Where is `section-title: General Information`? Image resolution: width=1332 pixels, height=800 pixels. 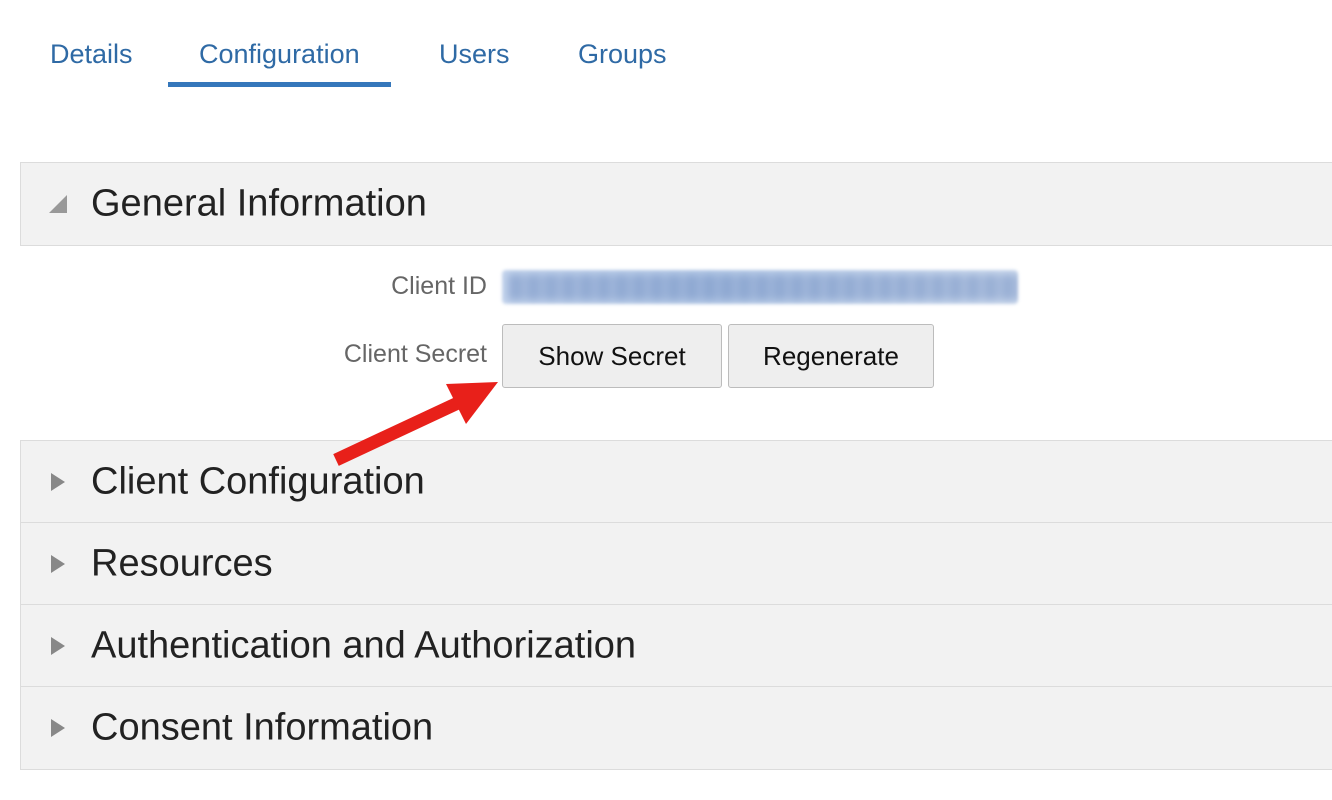 section-title: General Information is located at coordinates (259, 203).